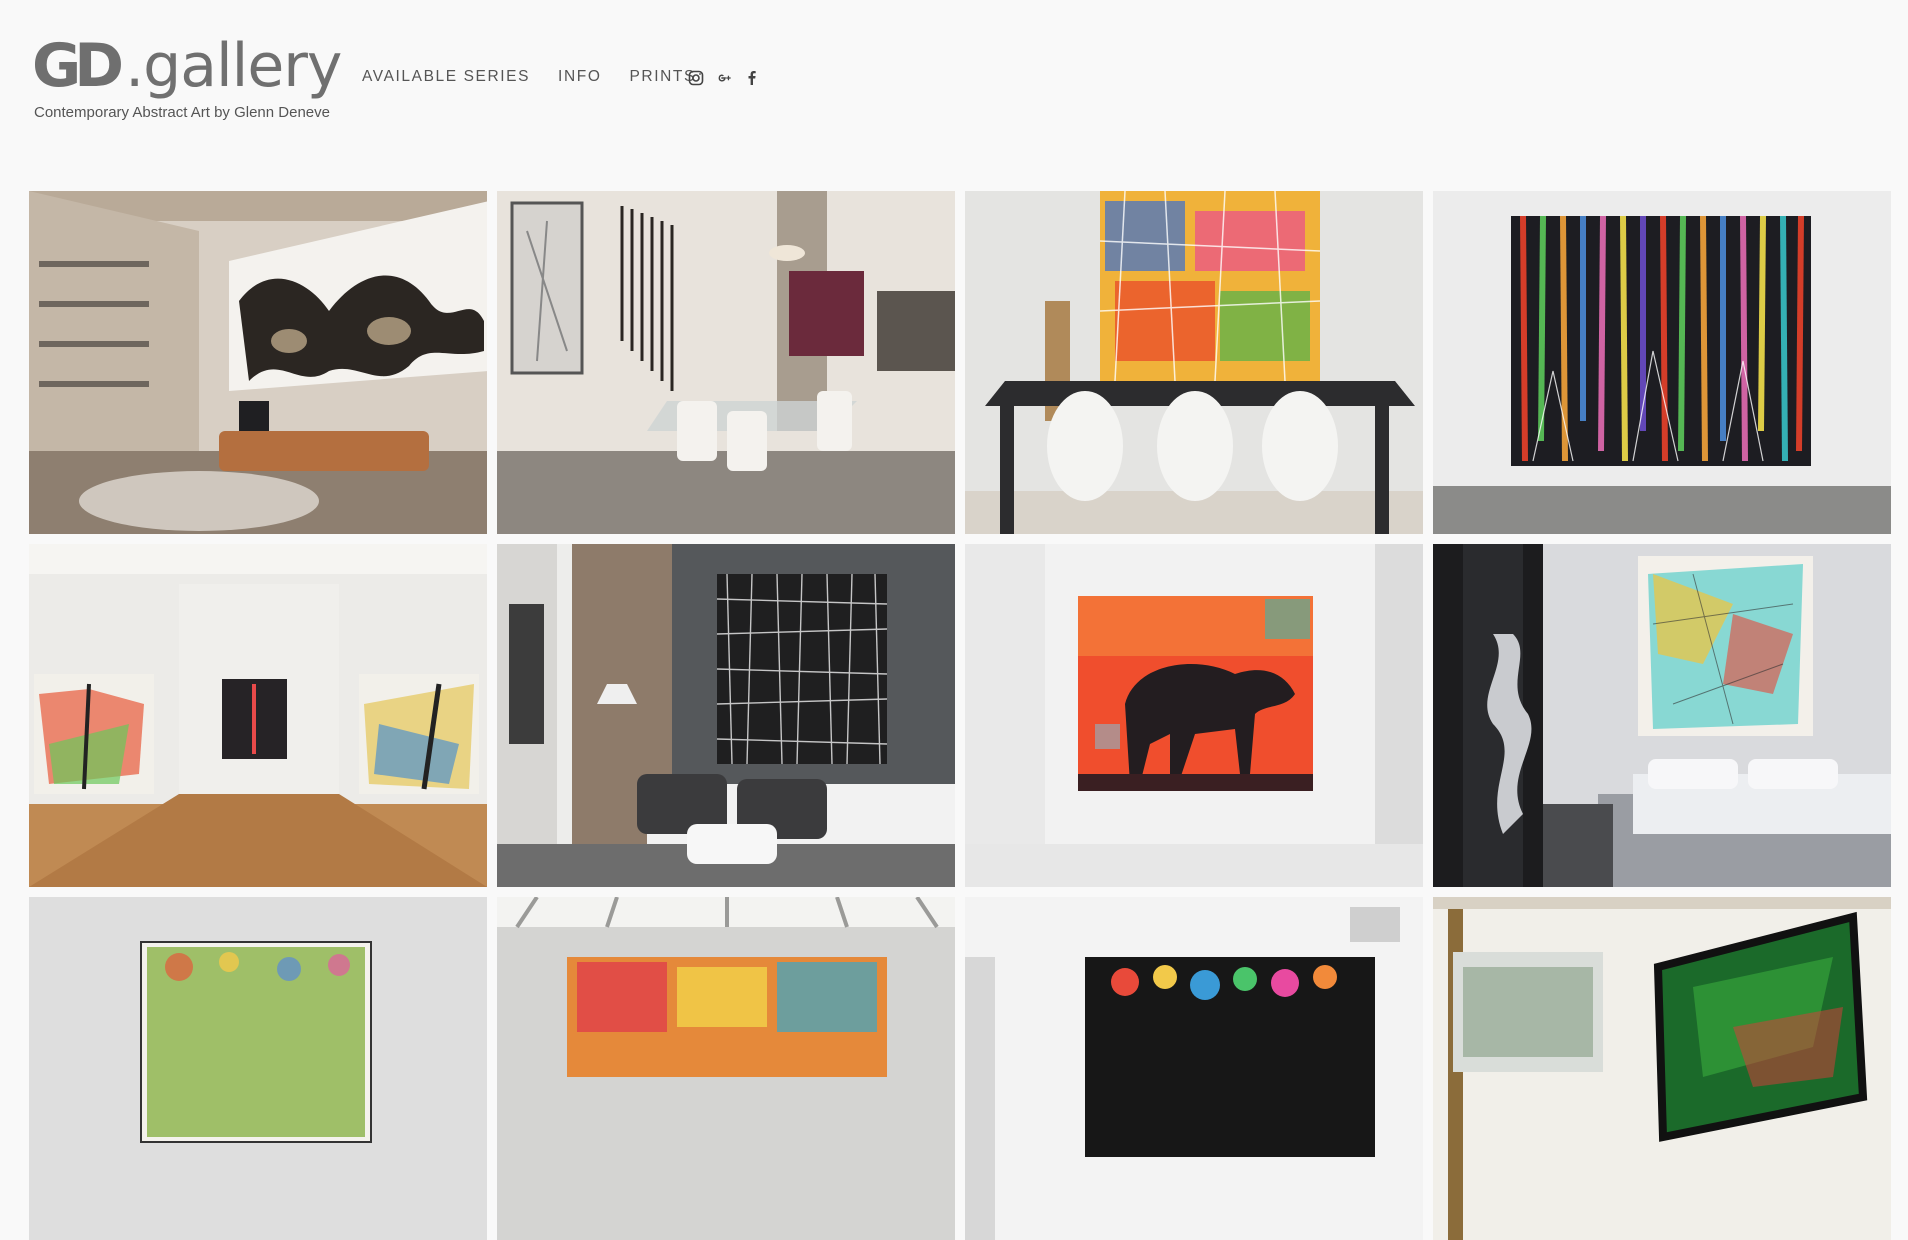 The image size is (1908, 1240). I want to click on site-logo: GD .gallery, so click(187, 64).